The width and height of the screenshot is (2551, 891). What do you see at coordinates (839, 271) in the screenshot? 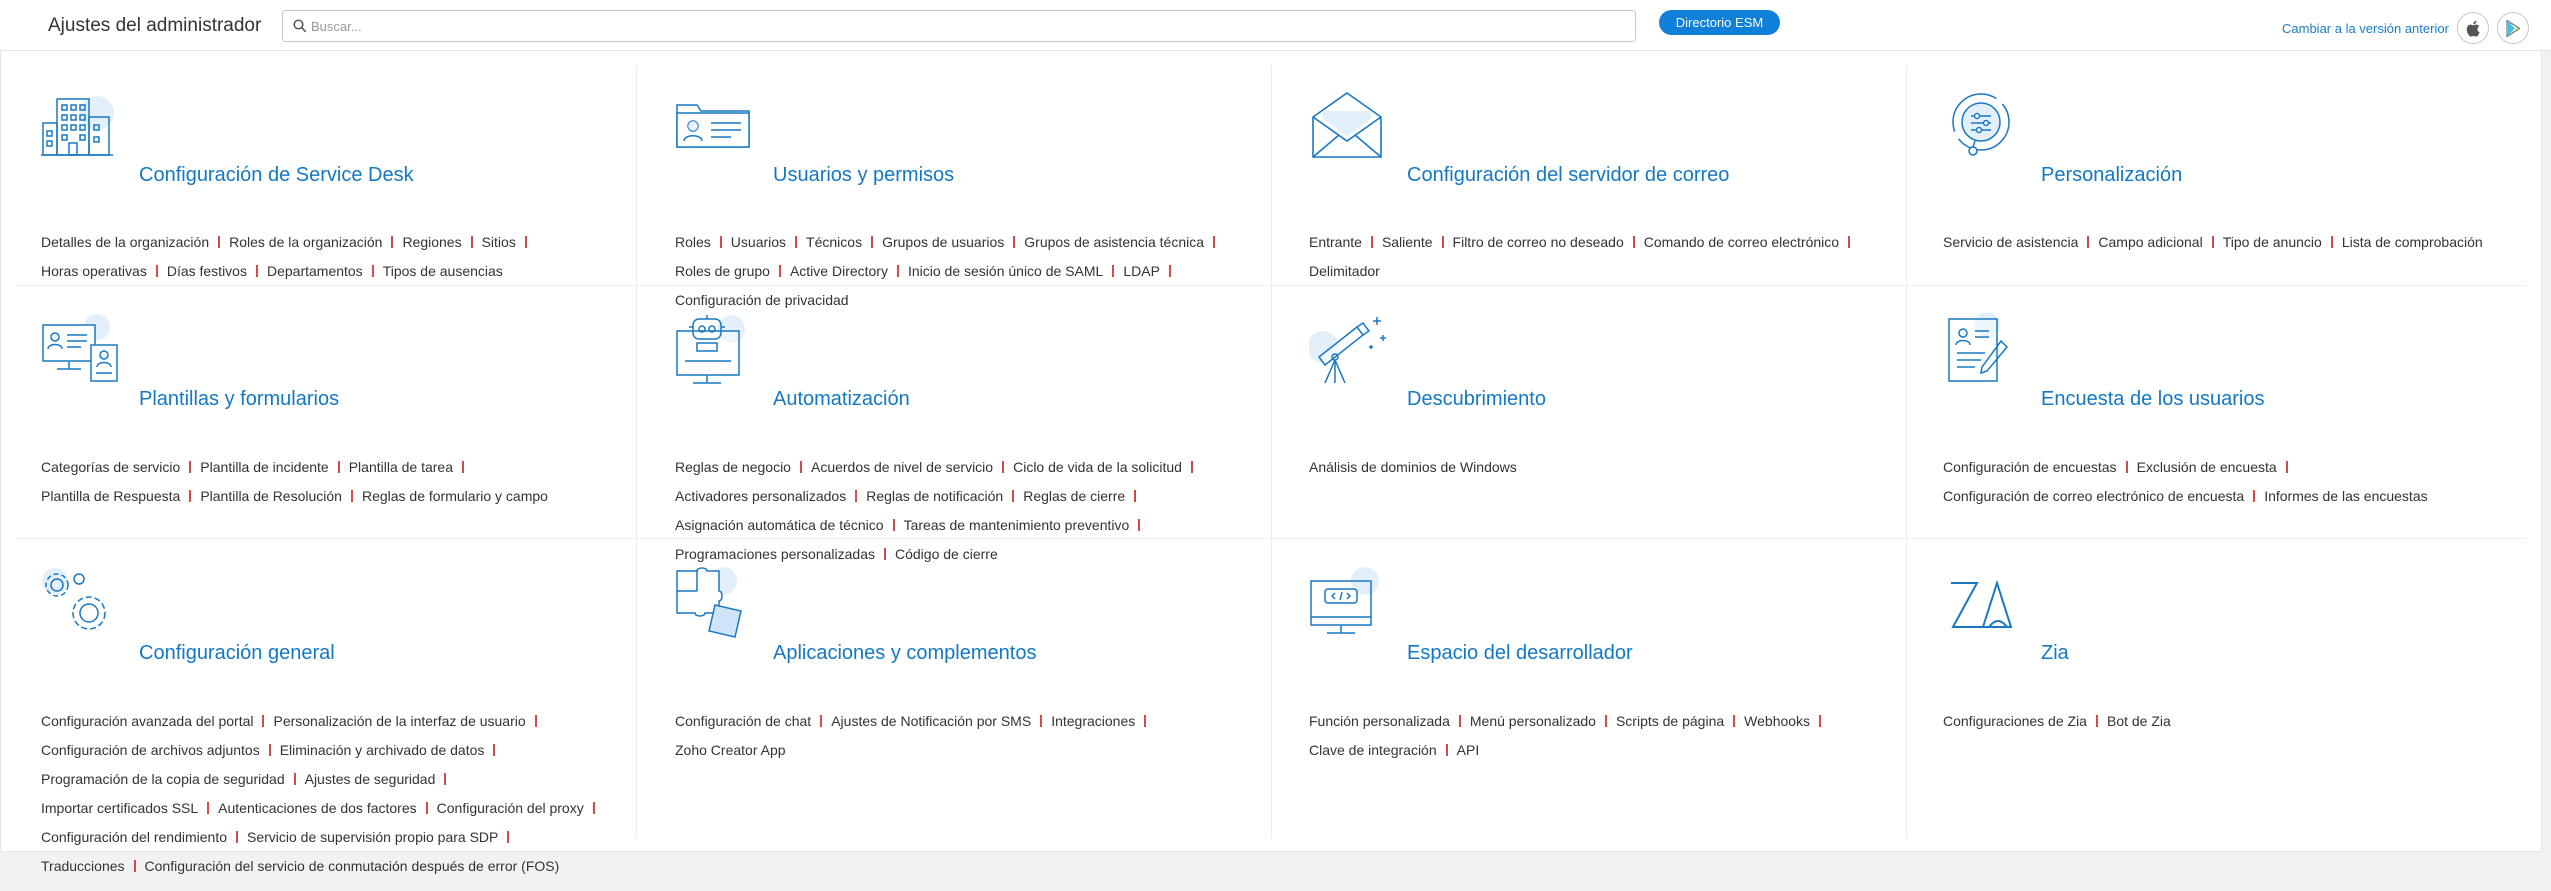
I see `settings-link: Active Directory` at bounding box center [839, 271].